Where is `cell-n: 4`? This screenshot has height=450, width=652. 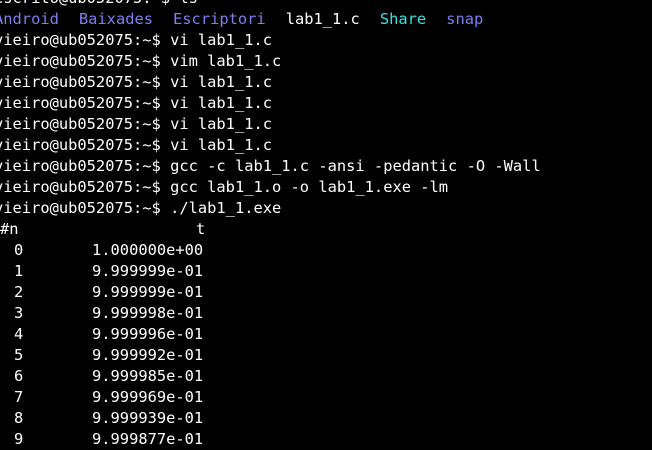 cell-n: 4 is located at coordinates (19, 334).